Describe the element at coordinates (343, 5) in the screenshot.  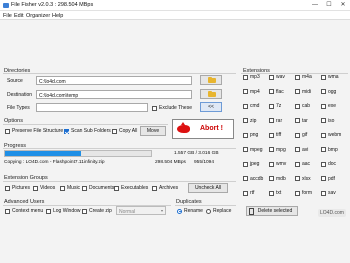
I see `close-button: ✕` at that location.